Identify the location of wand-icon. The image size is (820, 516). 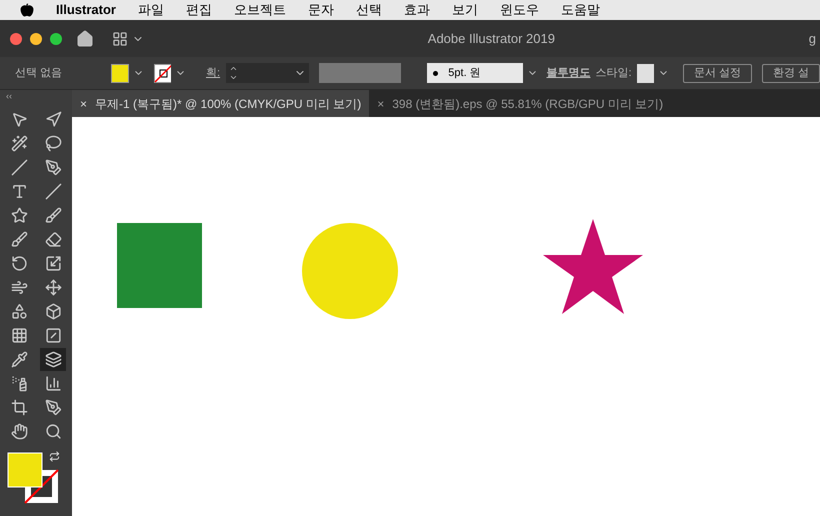
(19, 143).